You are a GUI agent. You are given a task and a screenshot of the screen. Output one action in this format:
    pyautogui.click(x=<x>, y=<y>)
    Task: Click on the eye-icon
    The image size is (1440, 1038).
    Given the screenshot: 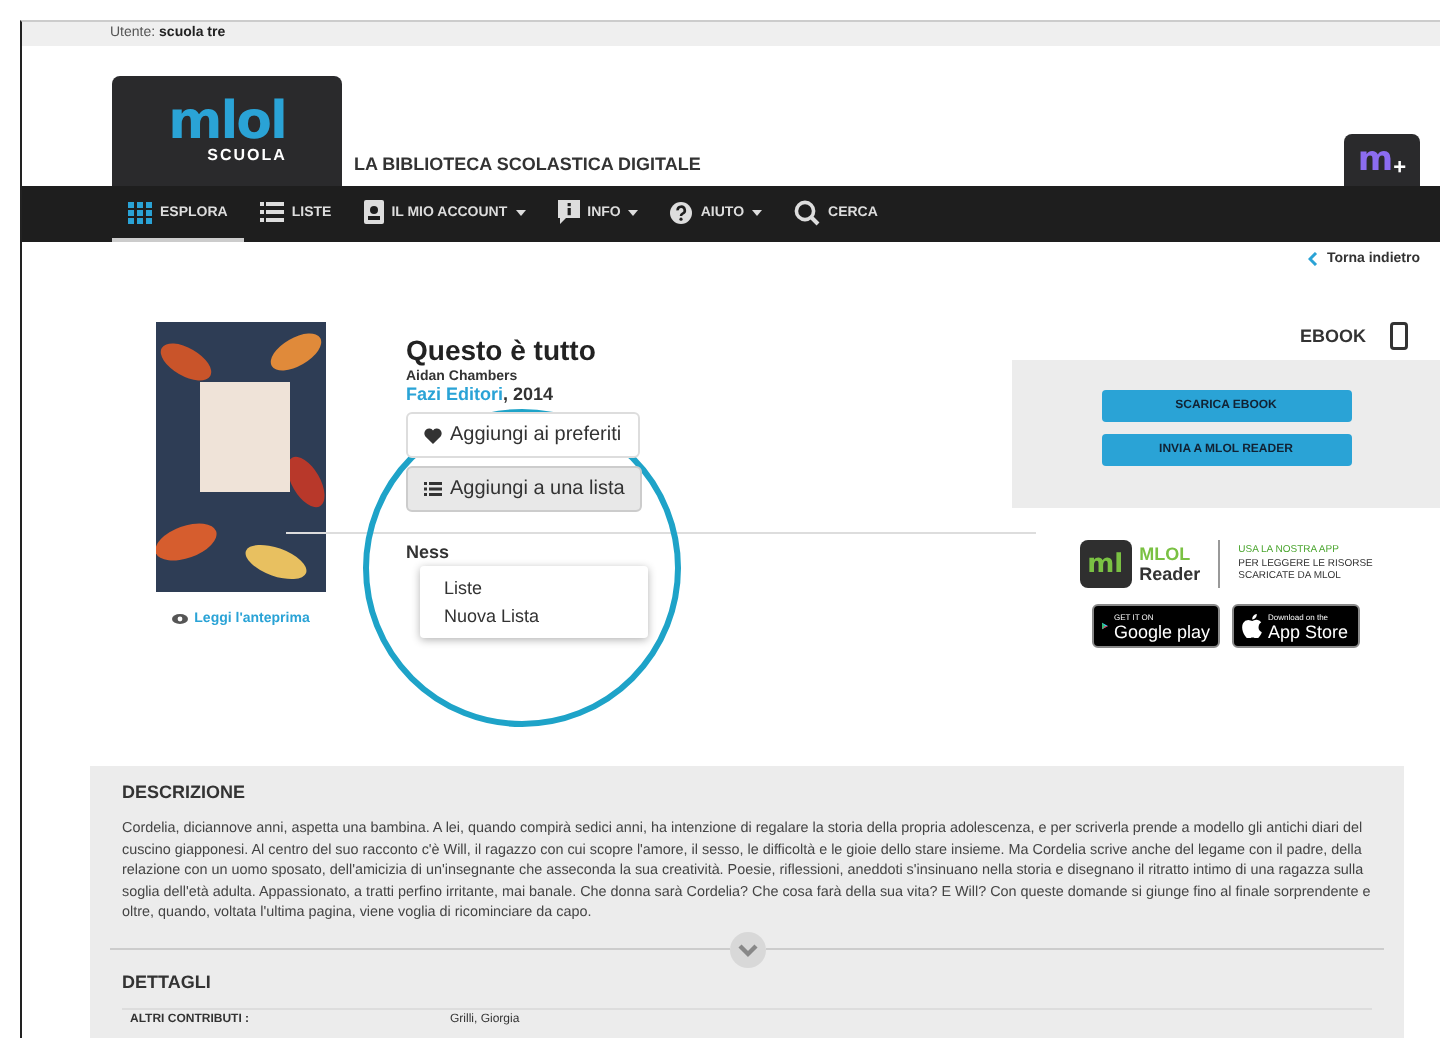 What is the action you would take?
    pyautogui.click(x=180, y=619)
    